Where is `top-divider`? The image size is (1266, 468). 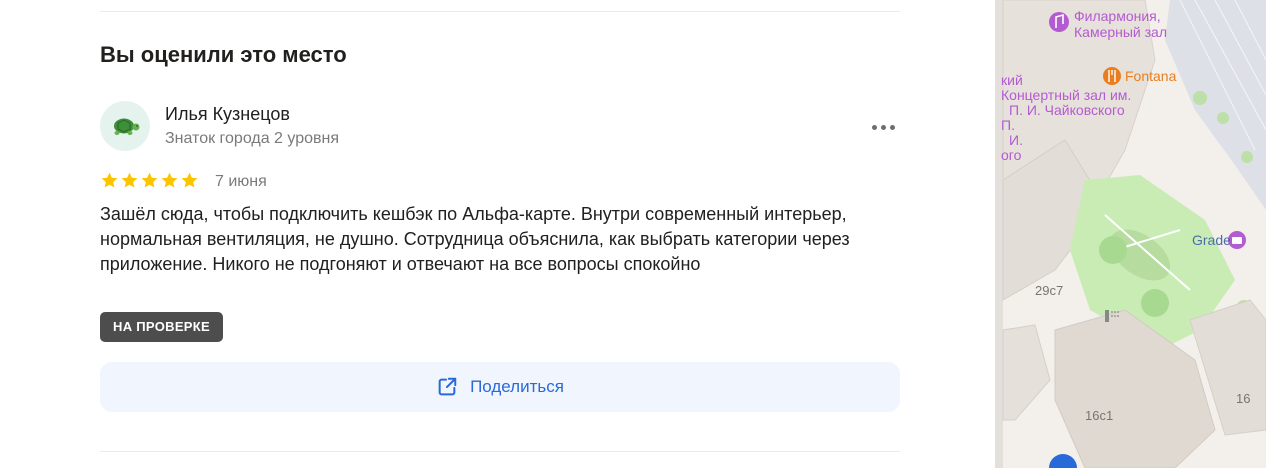
top-divider is located at coordinates (500, 11).